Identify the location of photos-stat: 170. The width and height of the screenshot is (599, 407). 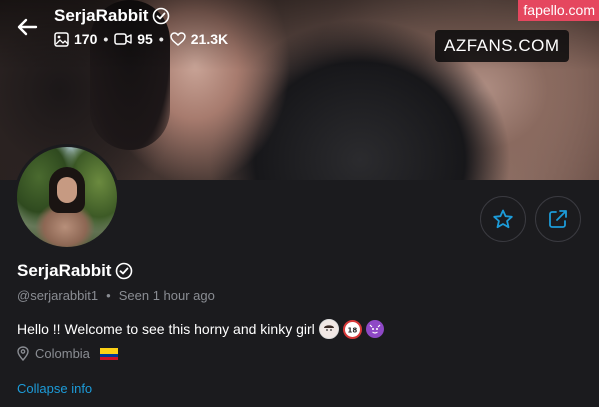
(75, 39).